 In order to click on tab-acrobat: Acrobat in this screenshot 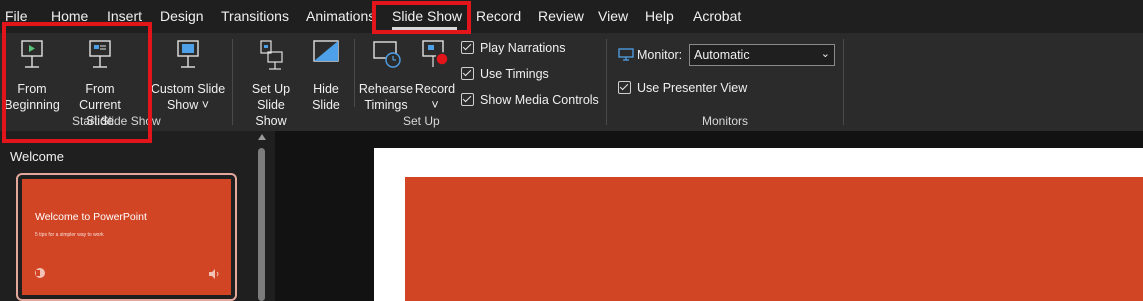, I will do `click(717, 16)`.